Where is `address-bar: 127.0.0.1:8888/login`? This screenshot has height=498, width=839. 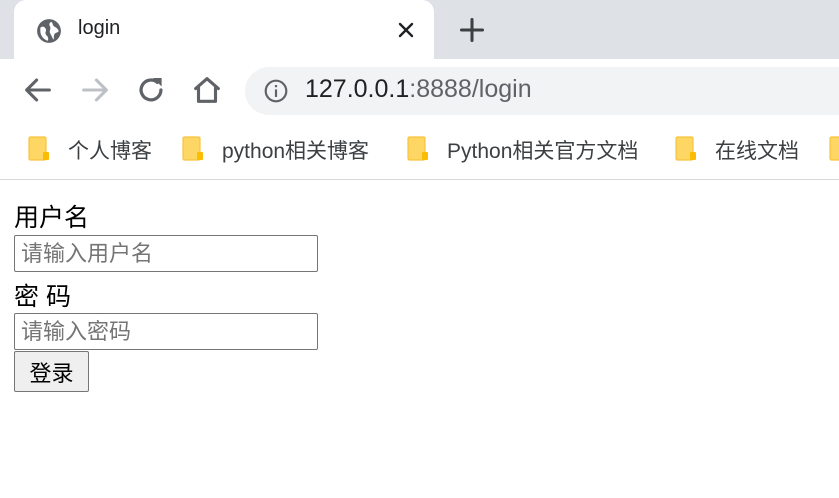
address-bar: 127.0.0.1:8888/login is located at coordinates (542, 91).